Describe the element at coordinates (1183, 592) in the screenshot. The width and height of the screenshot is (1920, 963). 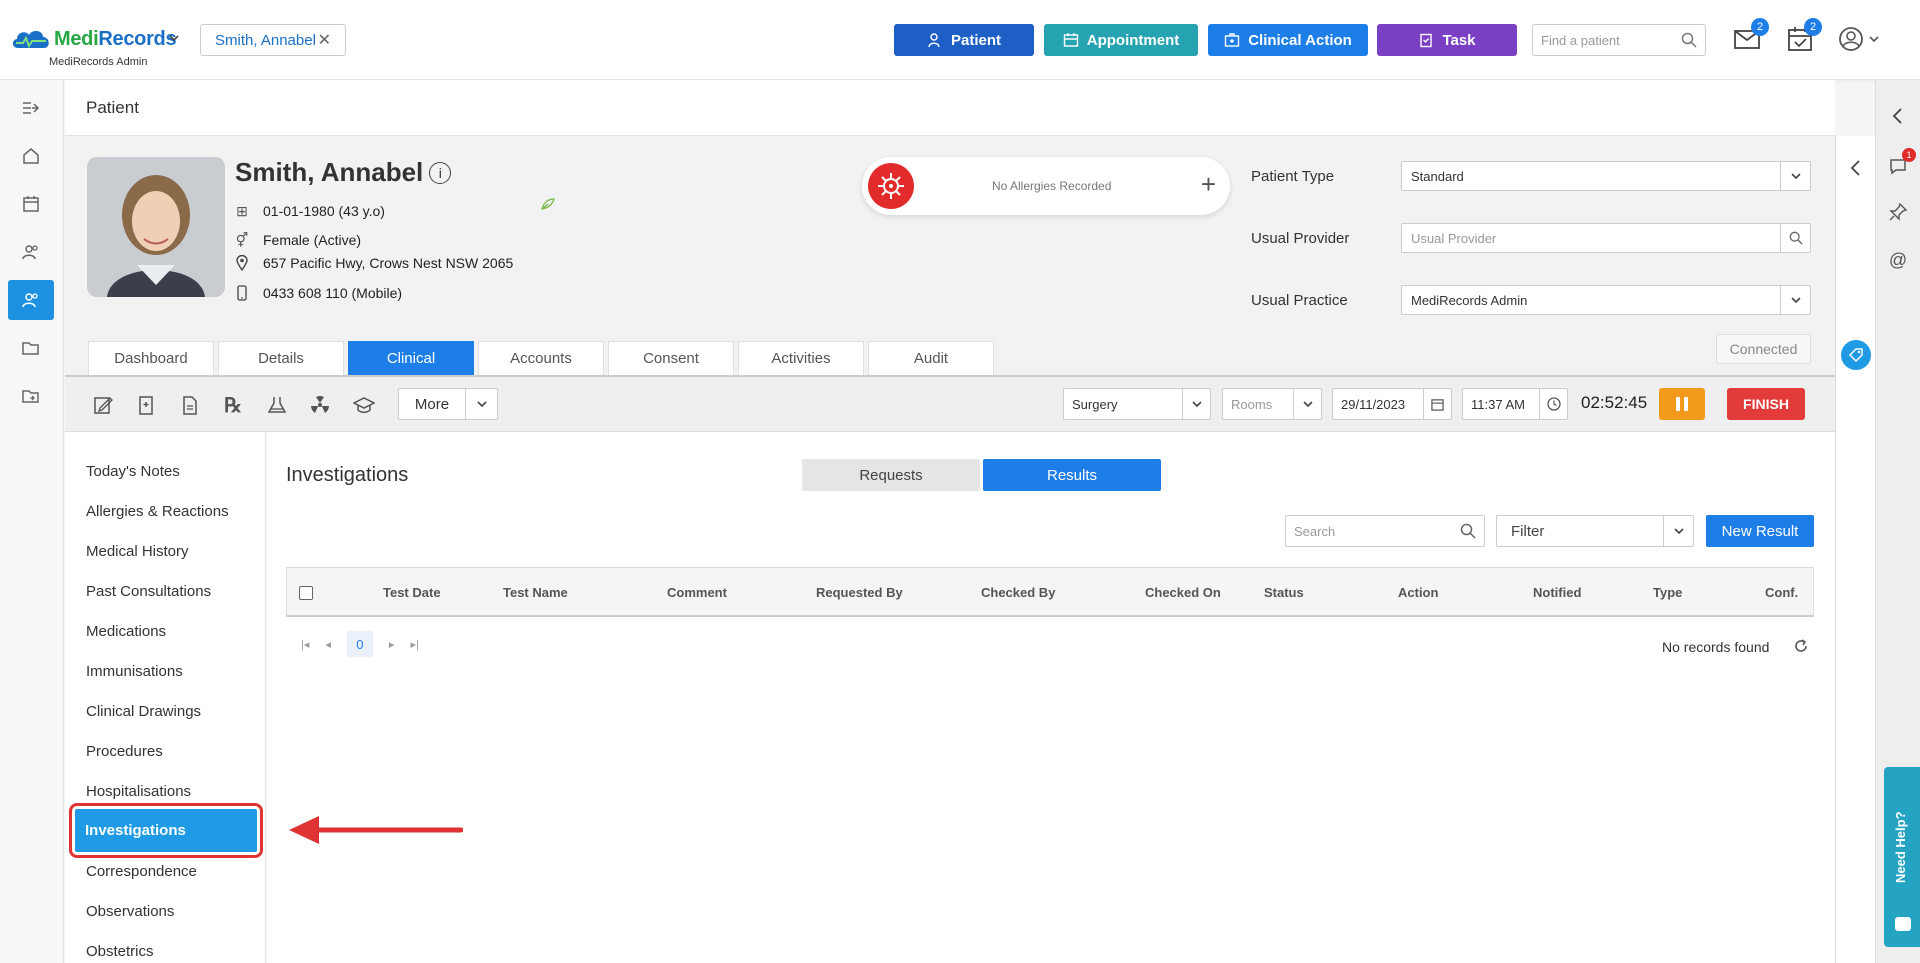
I see `col-checked-on: Checked On` at that location.